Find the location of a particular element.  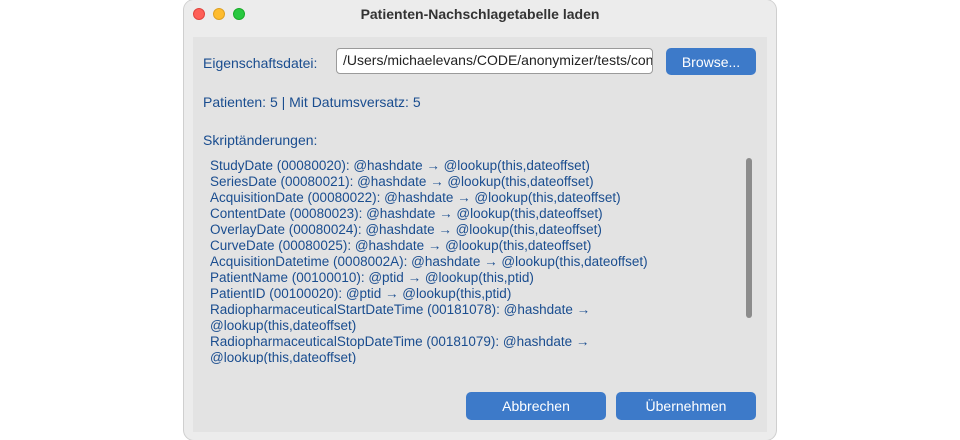

window-title: Patienten-Nachschlagetabelle laden is located at coordinates (480, 14).